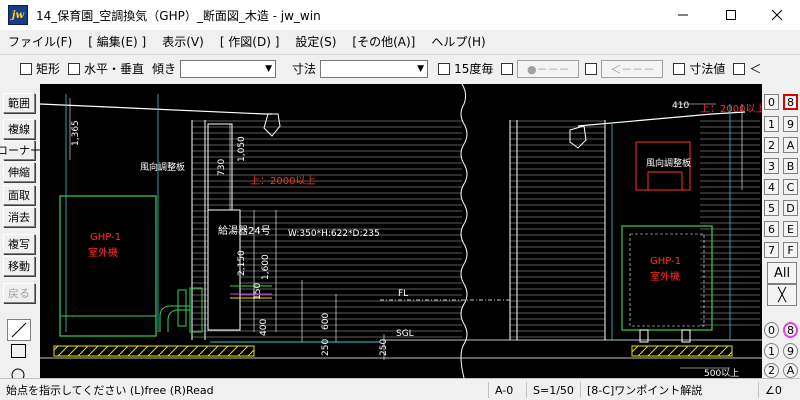 The width and height of the screenshot is (800, 400). What do you see at coordinates (183, 41) in the screenshot?
I see `menu-view: 表示(V)` at bounding box center [183, 41].